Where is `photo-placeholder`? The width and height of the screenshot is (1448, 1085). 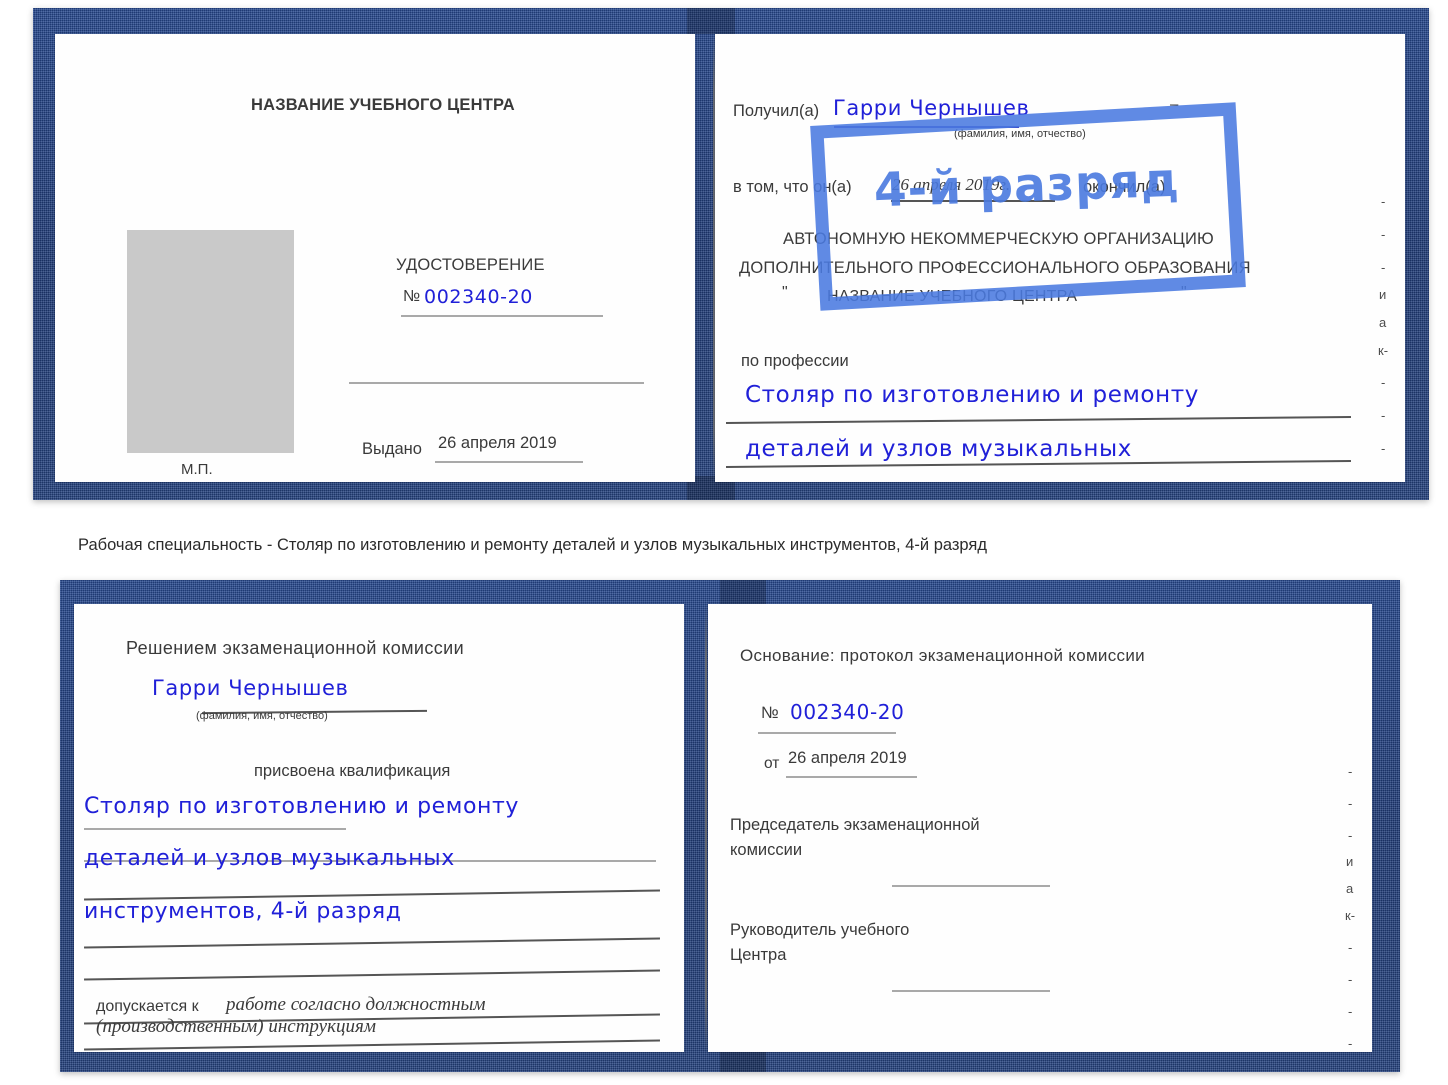 photo-placeholder is located at coordinates (210, 341).